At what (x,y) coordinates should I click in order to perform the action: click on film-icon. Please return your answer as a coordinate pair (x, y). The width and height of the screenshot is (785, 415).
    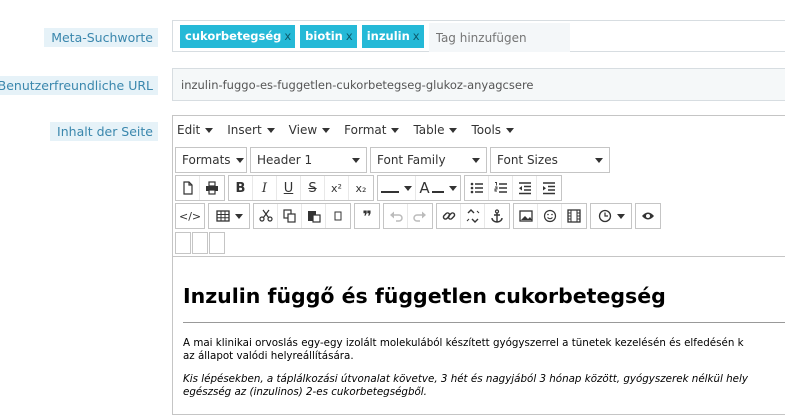
    Looking at the image, I should click on (574, 216).